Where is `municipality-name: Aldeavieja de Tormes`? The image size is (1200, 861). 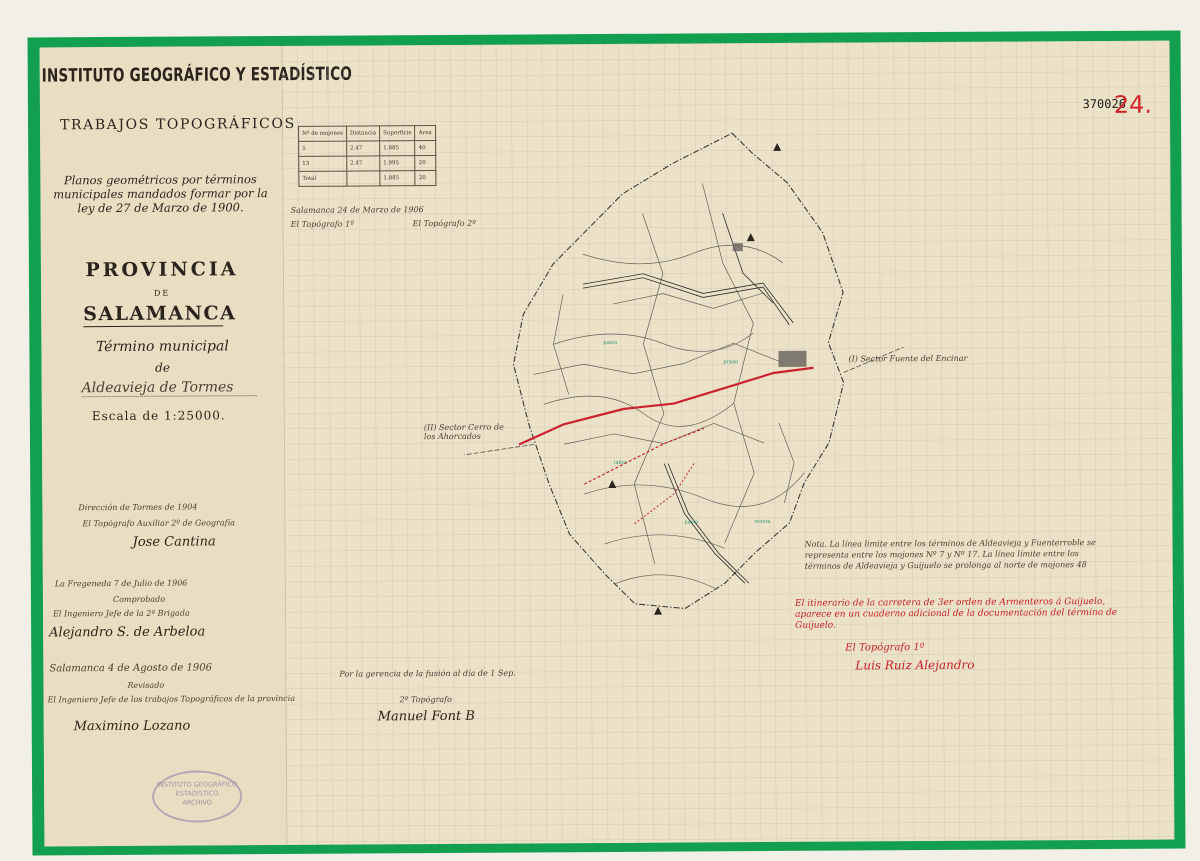 municipality-name: Aldeavieja de Tormes is located at coordinates (169, 388).